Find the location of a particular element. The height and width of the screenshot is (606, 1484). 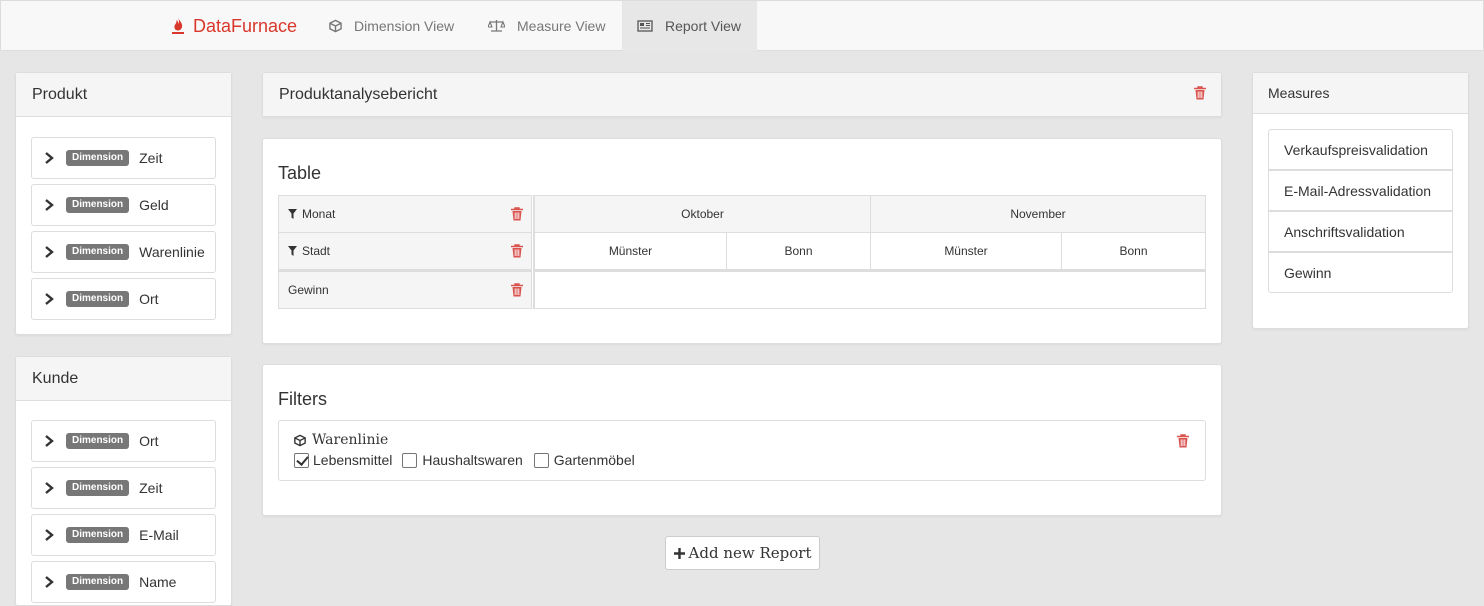

row-dimension-stadt: Stadt is located at coordinates (405, 251).